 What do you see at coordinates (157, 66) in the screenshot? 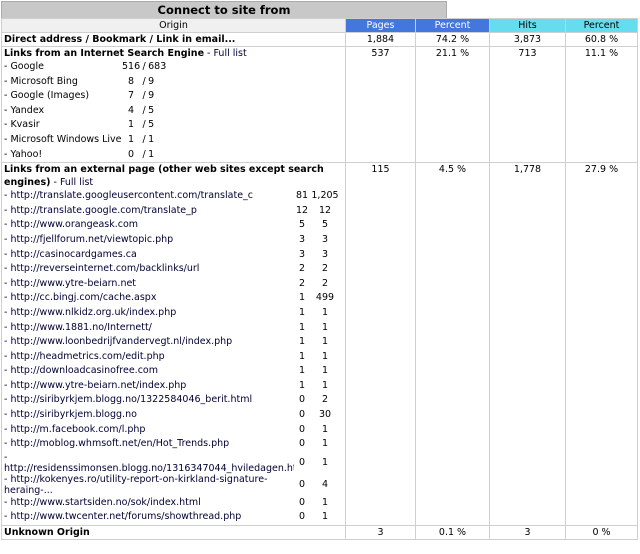
I see `engine-hits: 683` at bounding box center [157, 66].